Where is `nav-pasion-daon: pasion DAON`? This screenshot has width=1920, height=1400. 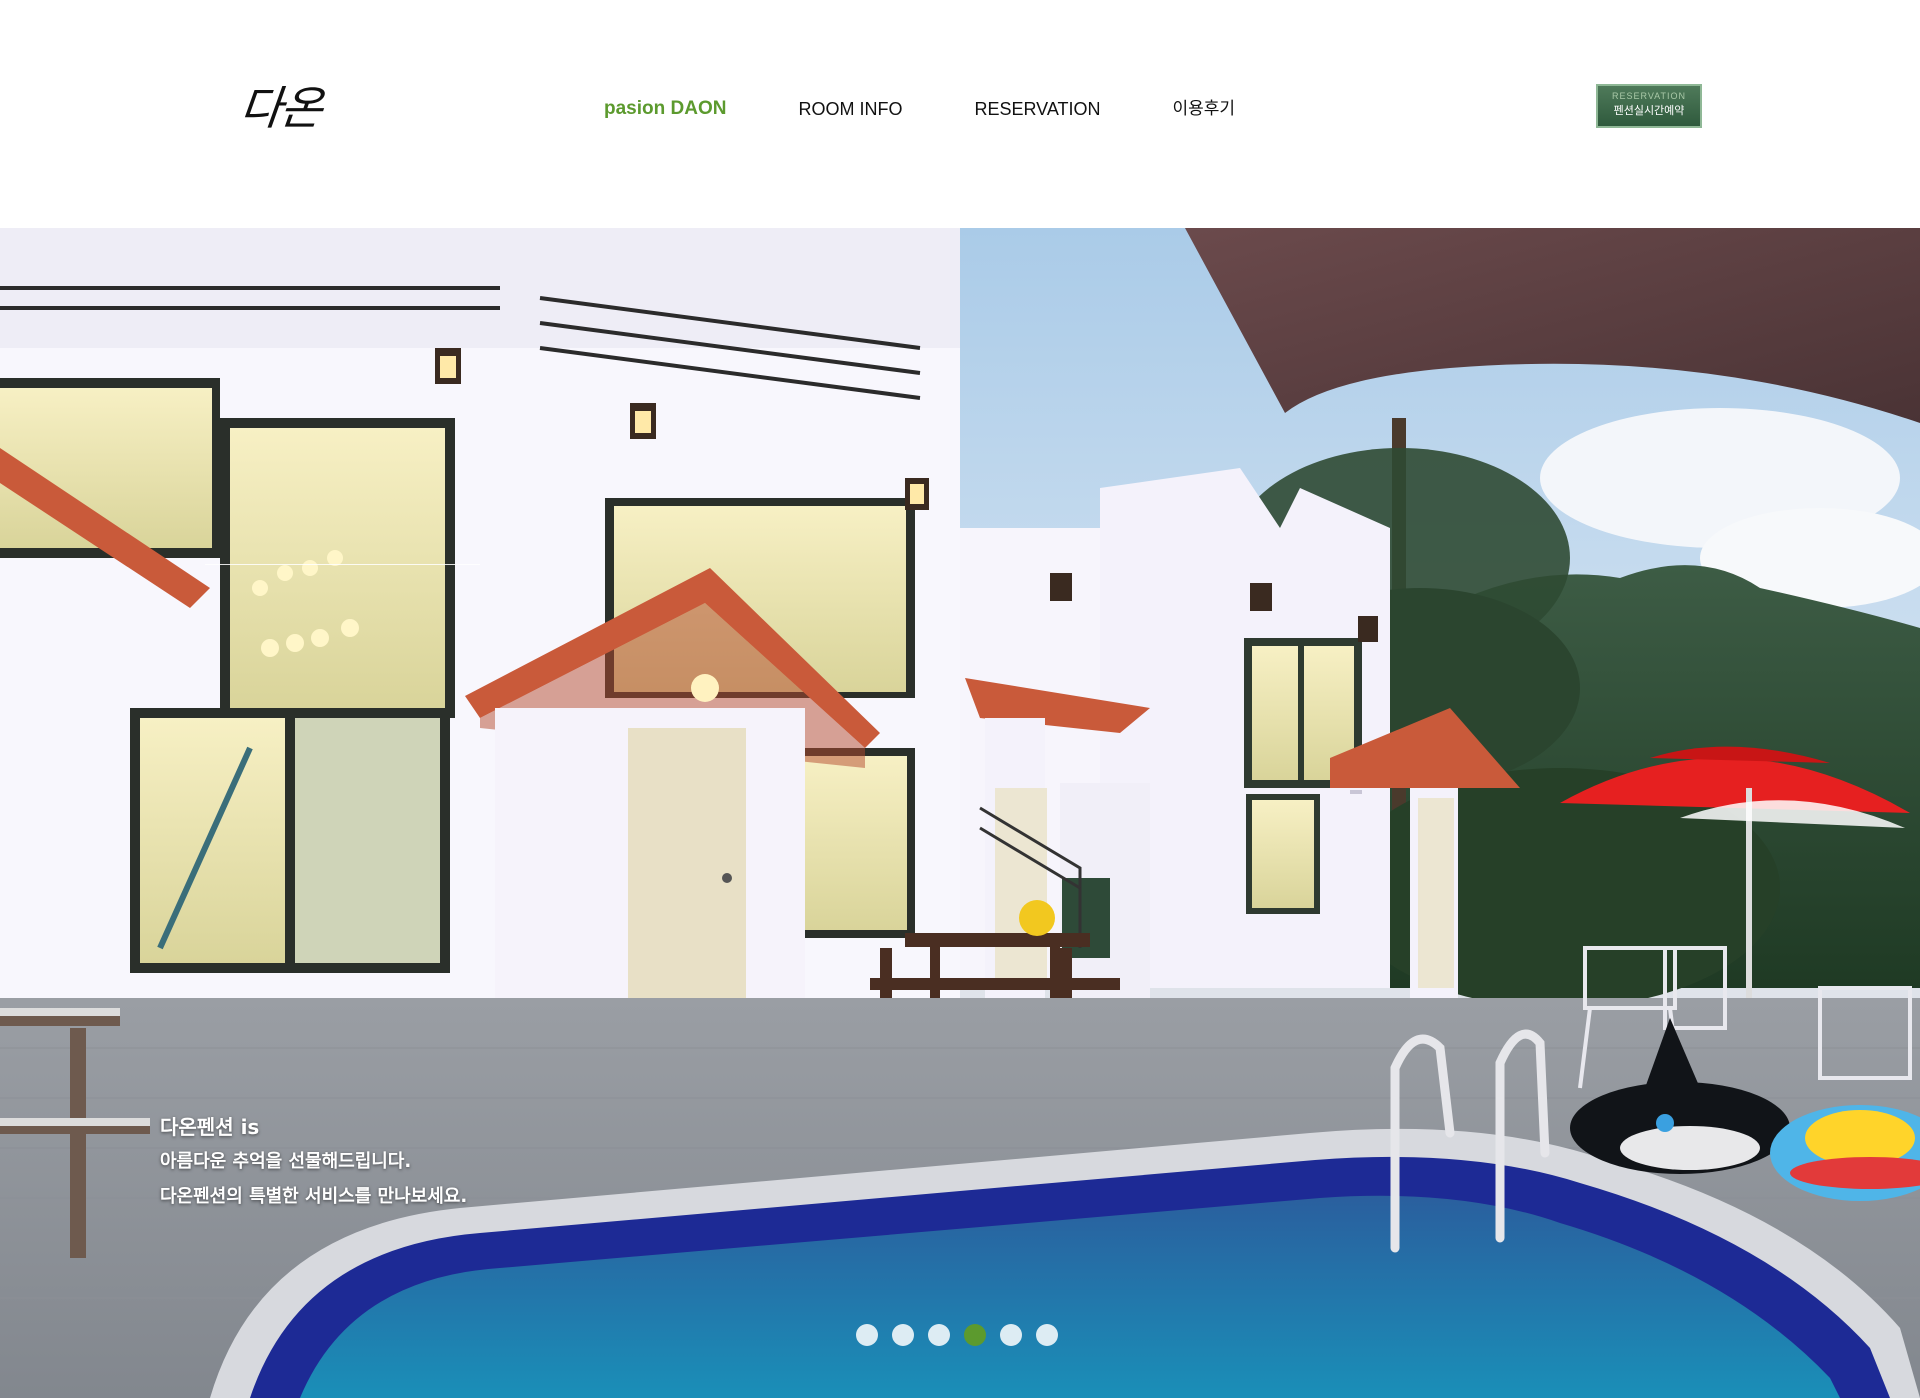 nav-pasion-daon: pasion DAON is located at coordinates (665, 109).